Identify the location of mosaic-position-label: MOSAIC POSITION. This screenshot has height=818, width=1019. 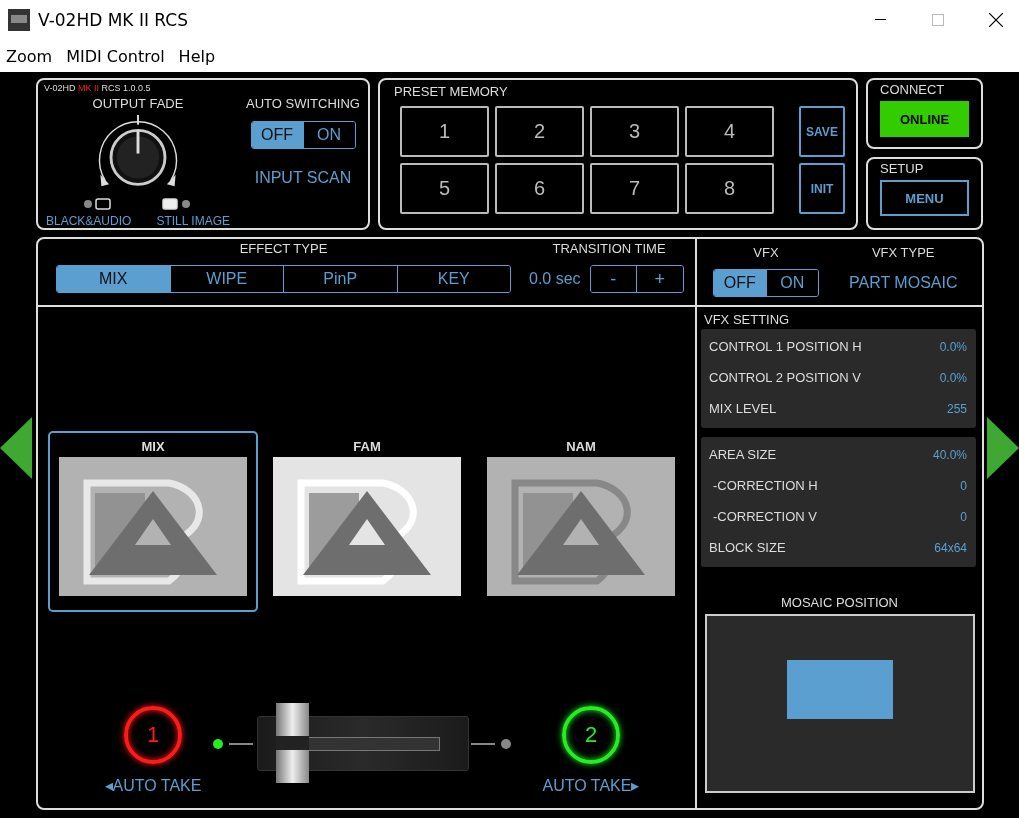
(839, 602).